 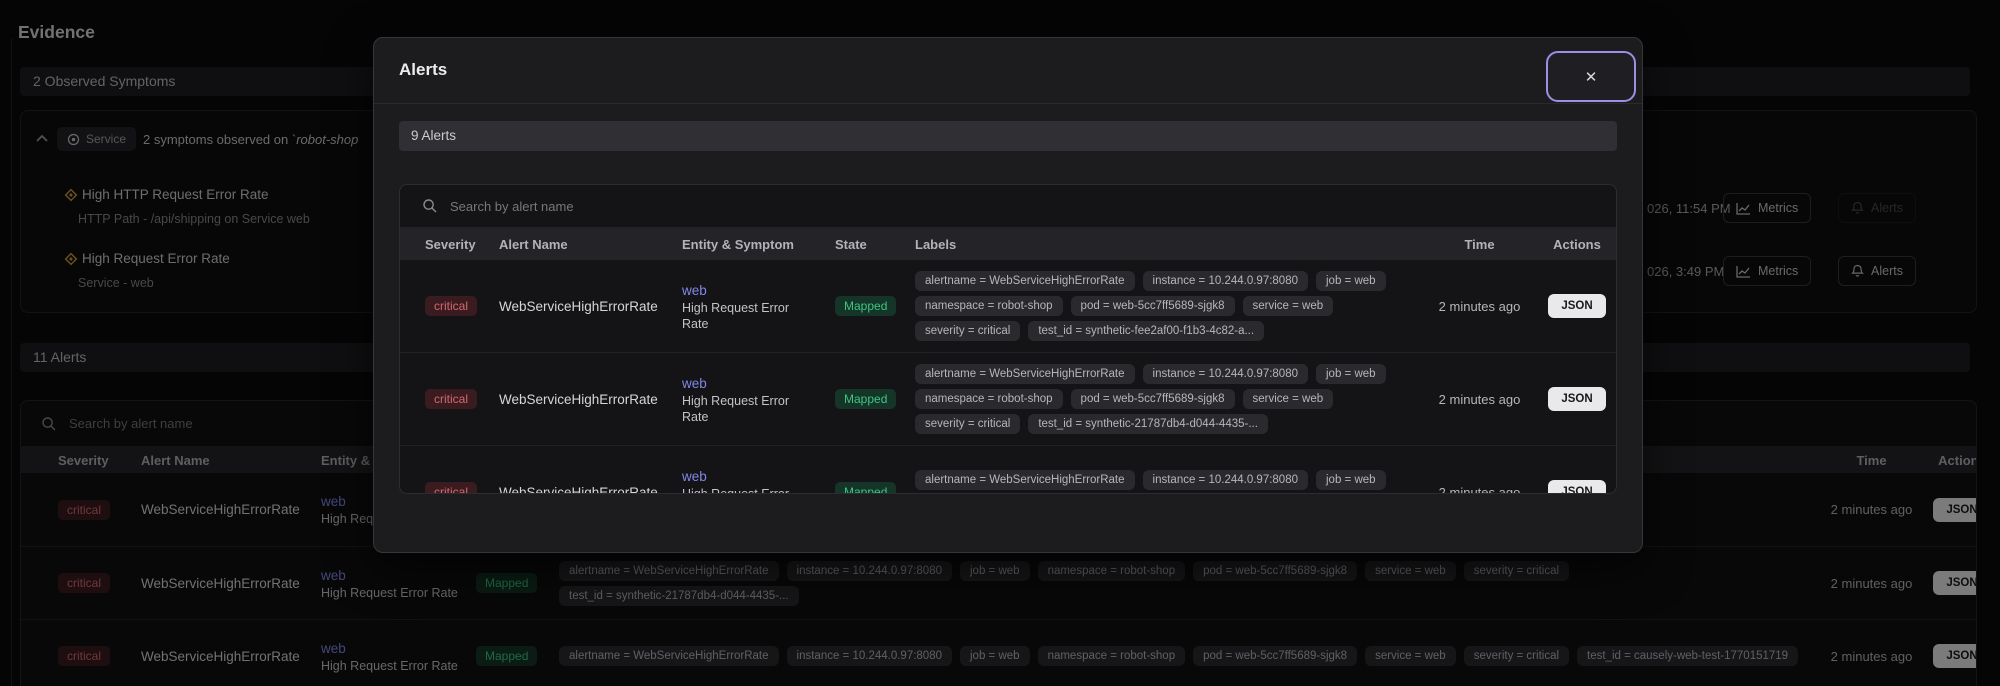 What do you see at coordinates (851, 244) in the screenshot?
I see `column-header: State` at bounding box center [851, 244].